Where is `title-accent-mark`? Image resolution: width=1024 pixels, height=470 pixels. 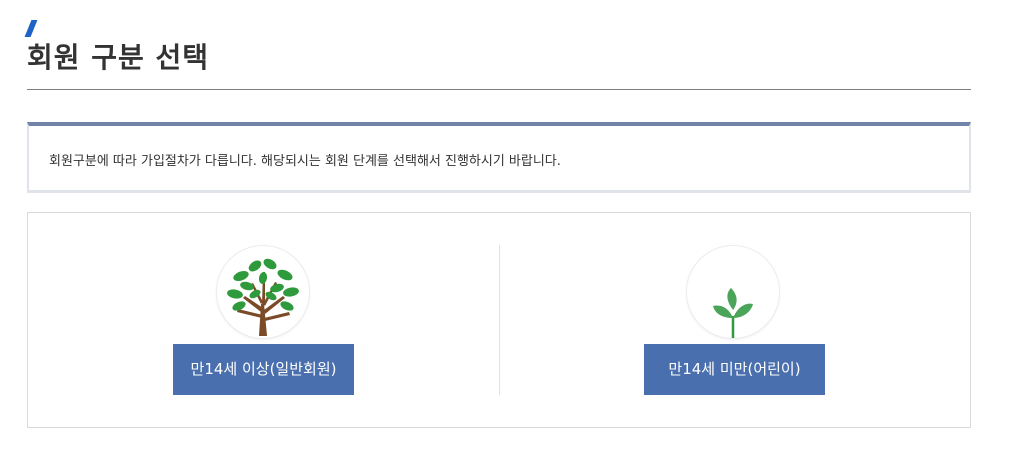 title-accent-mark is located at coordinates (31, 28).